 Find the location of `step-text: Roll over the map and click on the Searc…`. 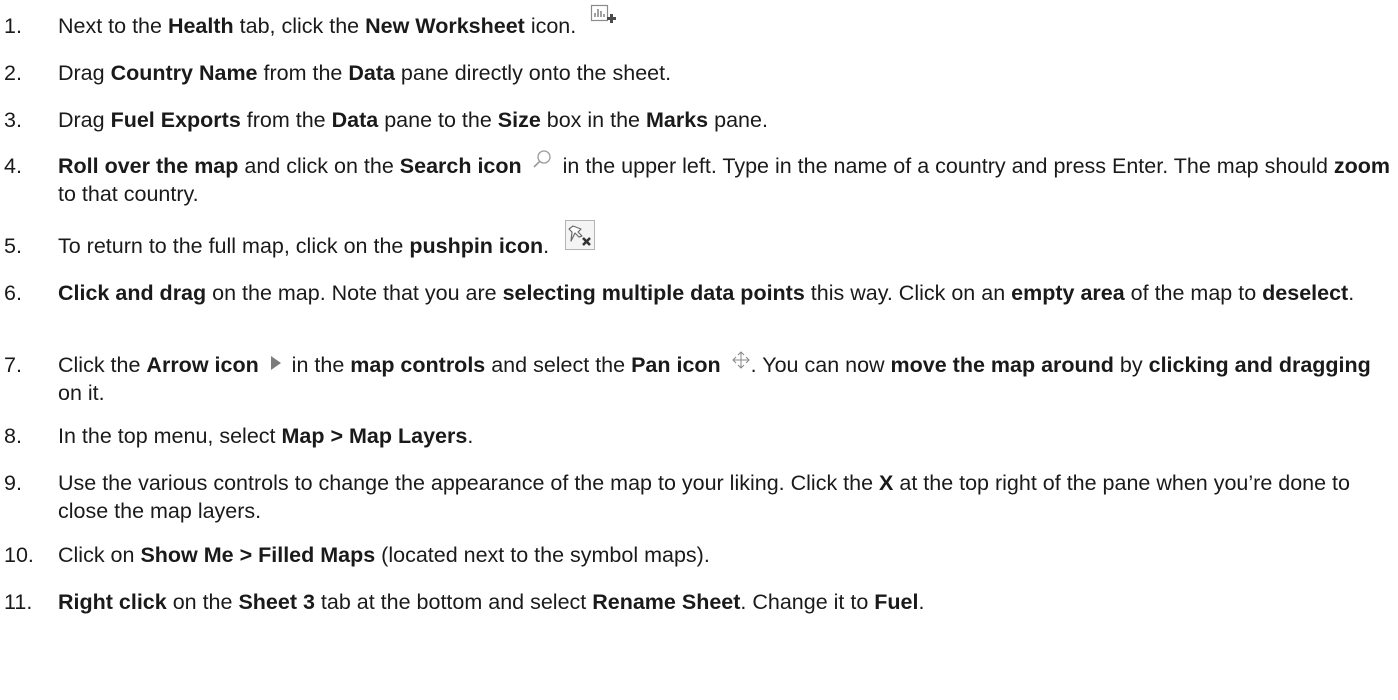

step-text: Roll over the map and click on the Searc… is located at coordinates (726, 178).